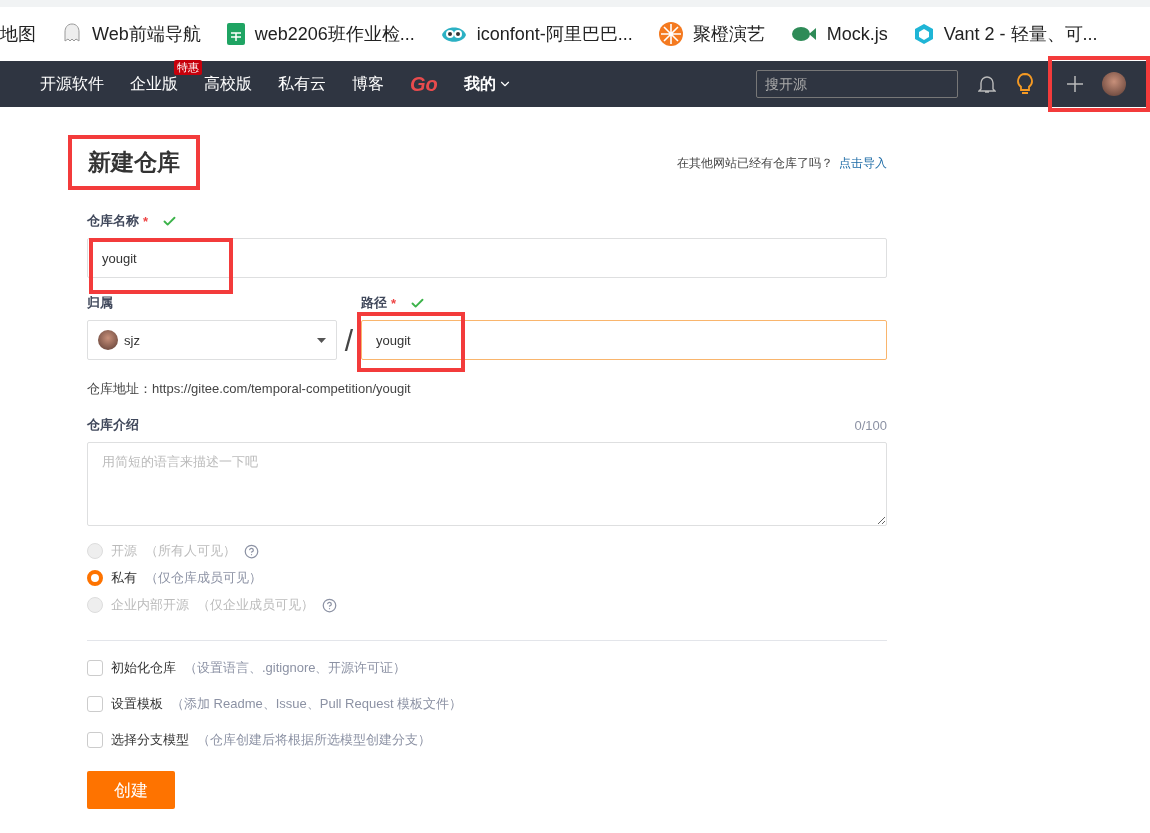 The width and height of the screenshot is (1150, 833). What do you see at coordinates (72, 34) in the screenshot?
I see `ghost-icon` at bounding box center [72, 34].